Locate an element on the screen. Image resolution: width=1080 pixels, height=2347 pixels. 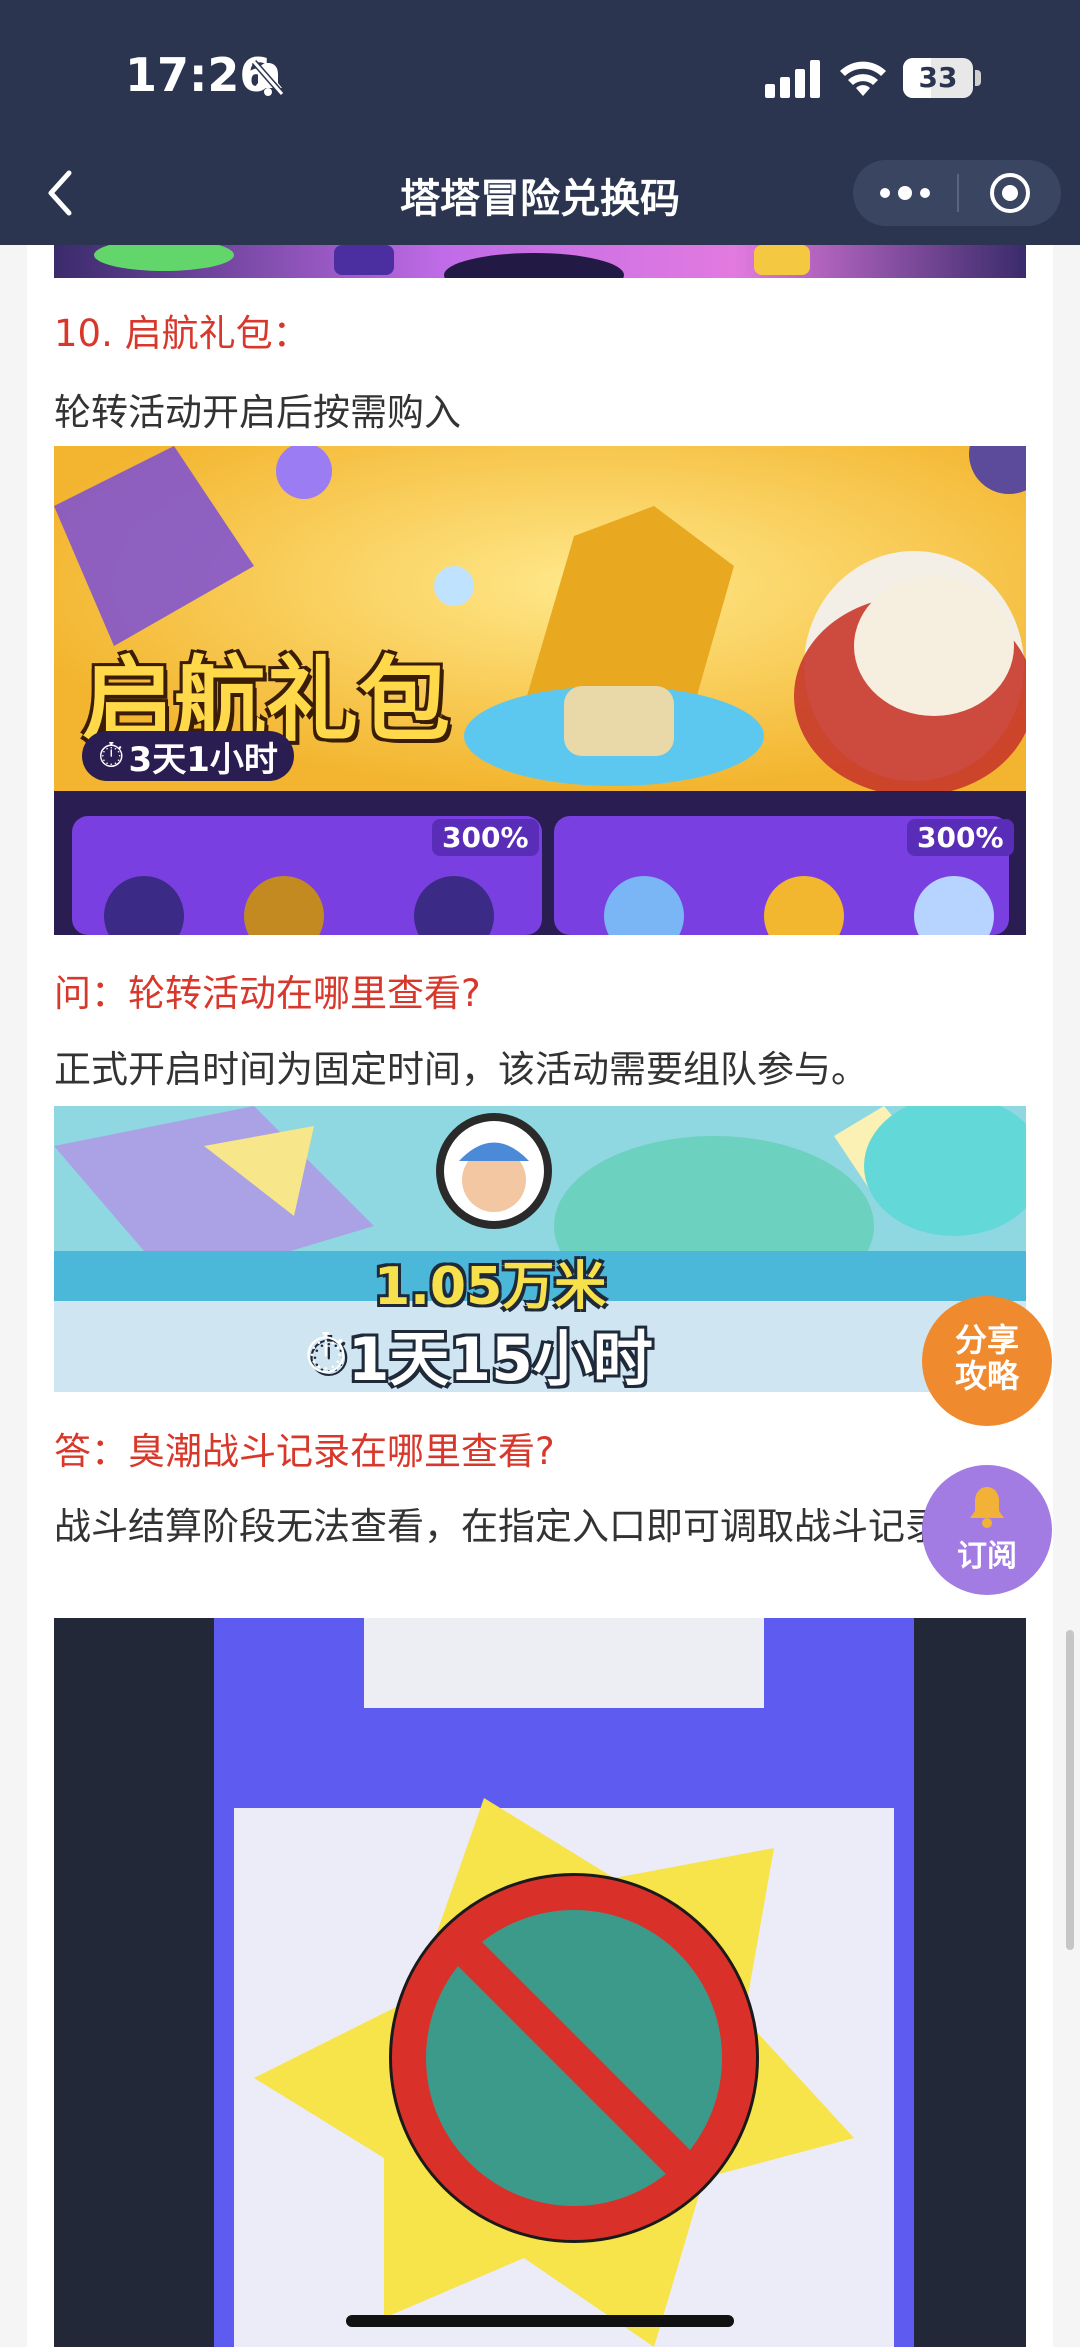
chevron-left-icon is located at coordinates (60, 192).